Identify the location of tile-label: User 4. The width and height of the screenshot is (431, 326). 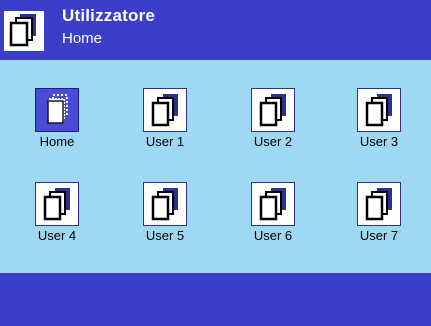
(57, 235).